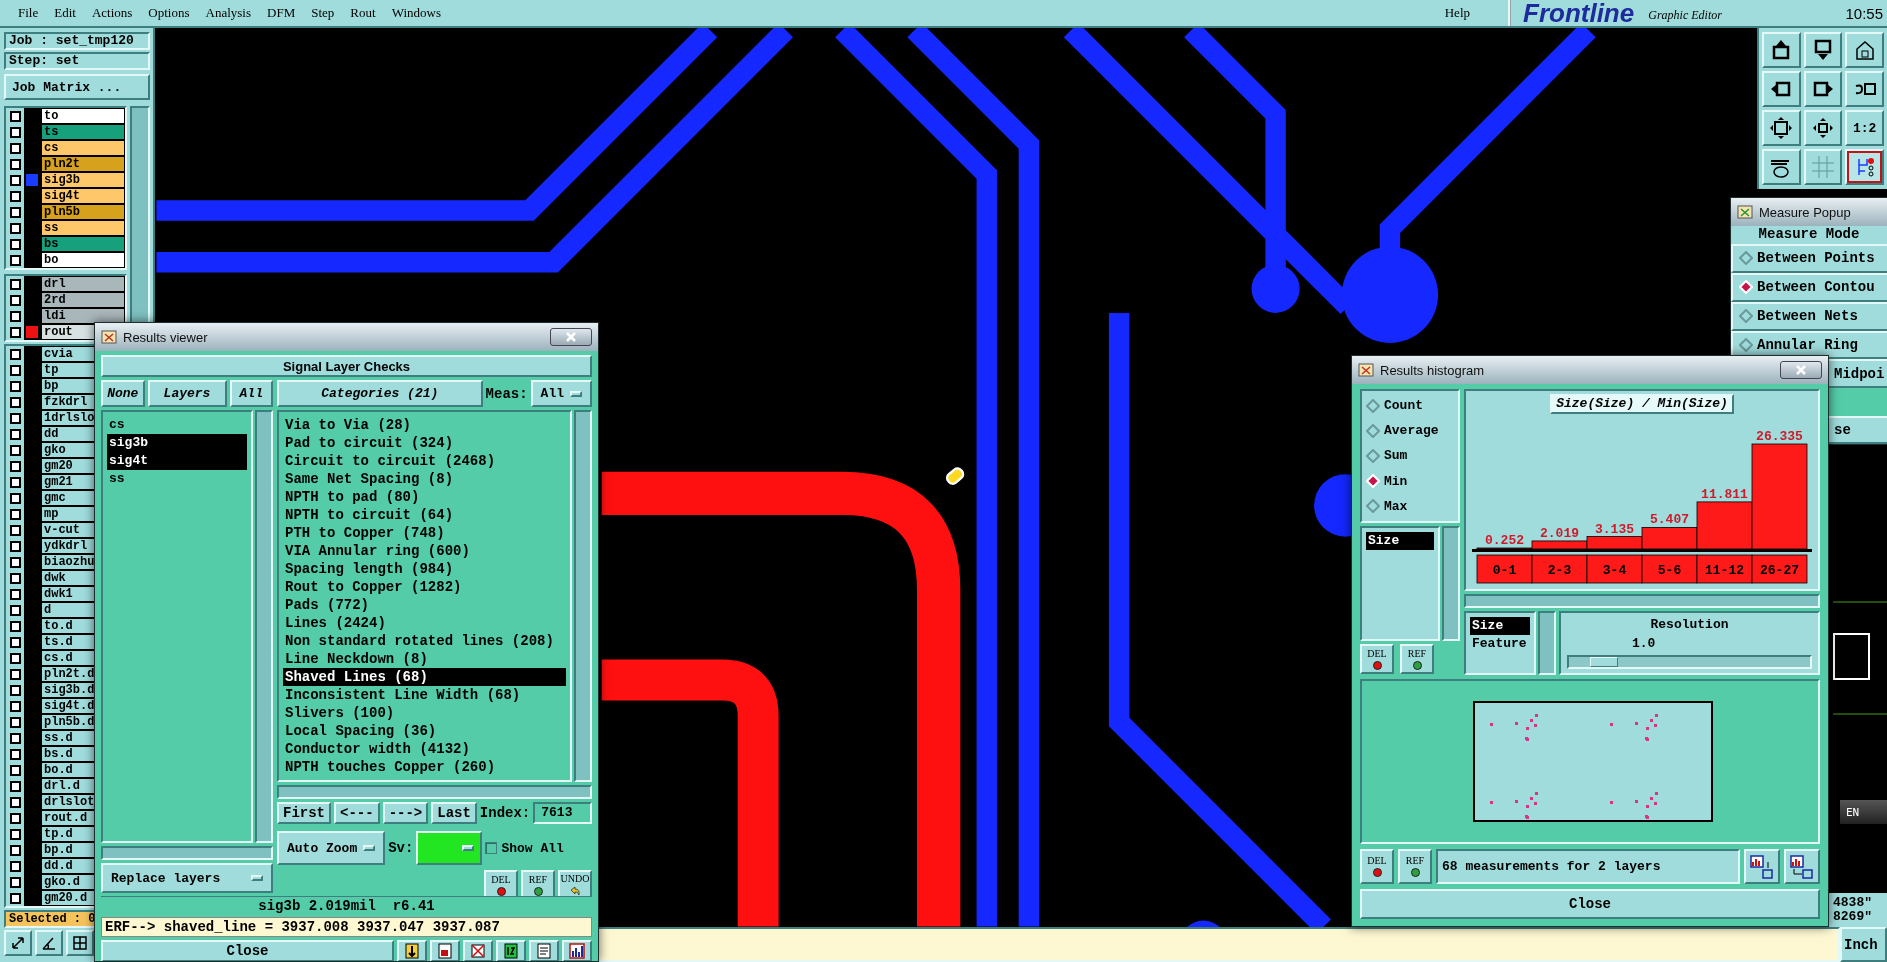  Describe the element at coordinates (1403, 406) in the screenshot. I see `radio-label: Count` at that location.